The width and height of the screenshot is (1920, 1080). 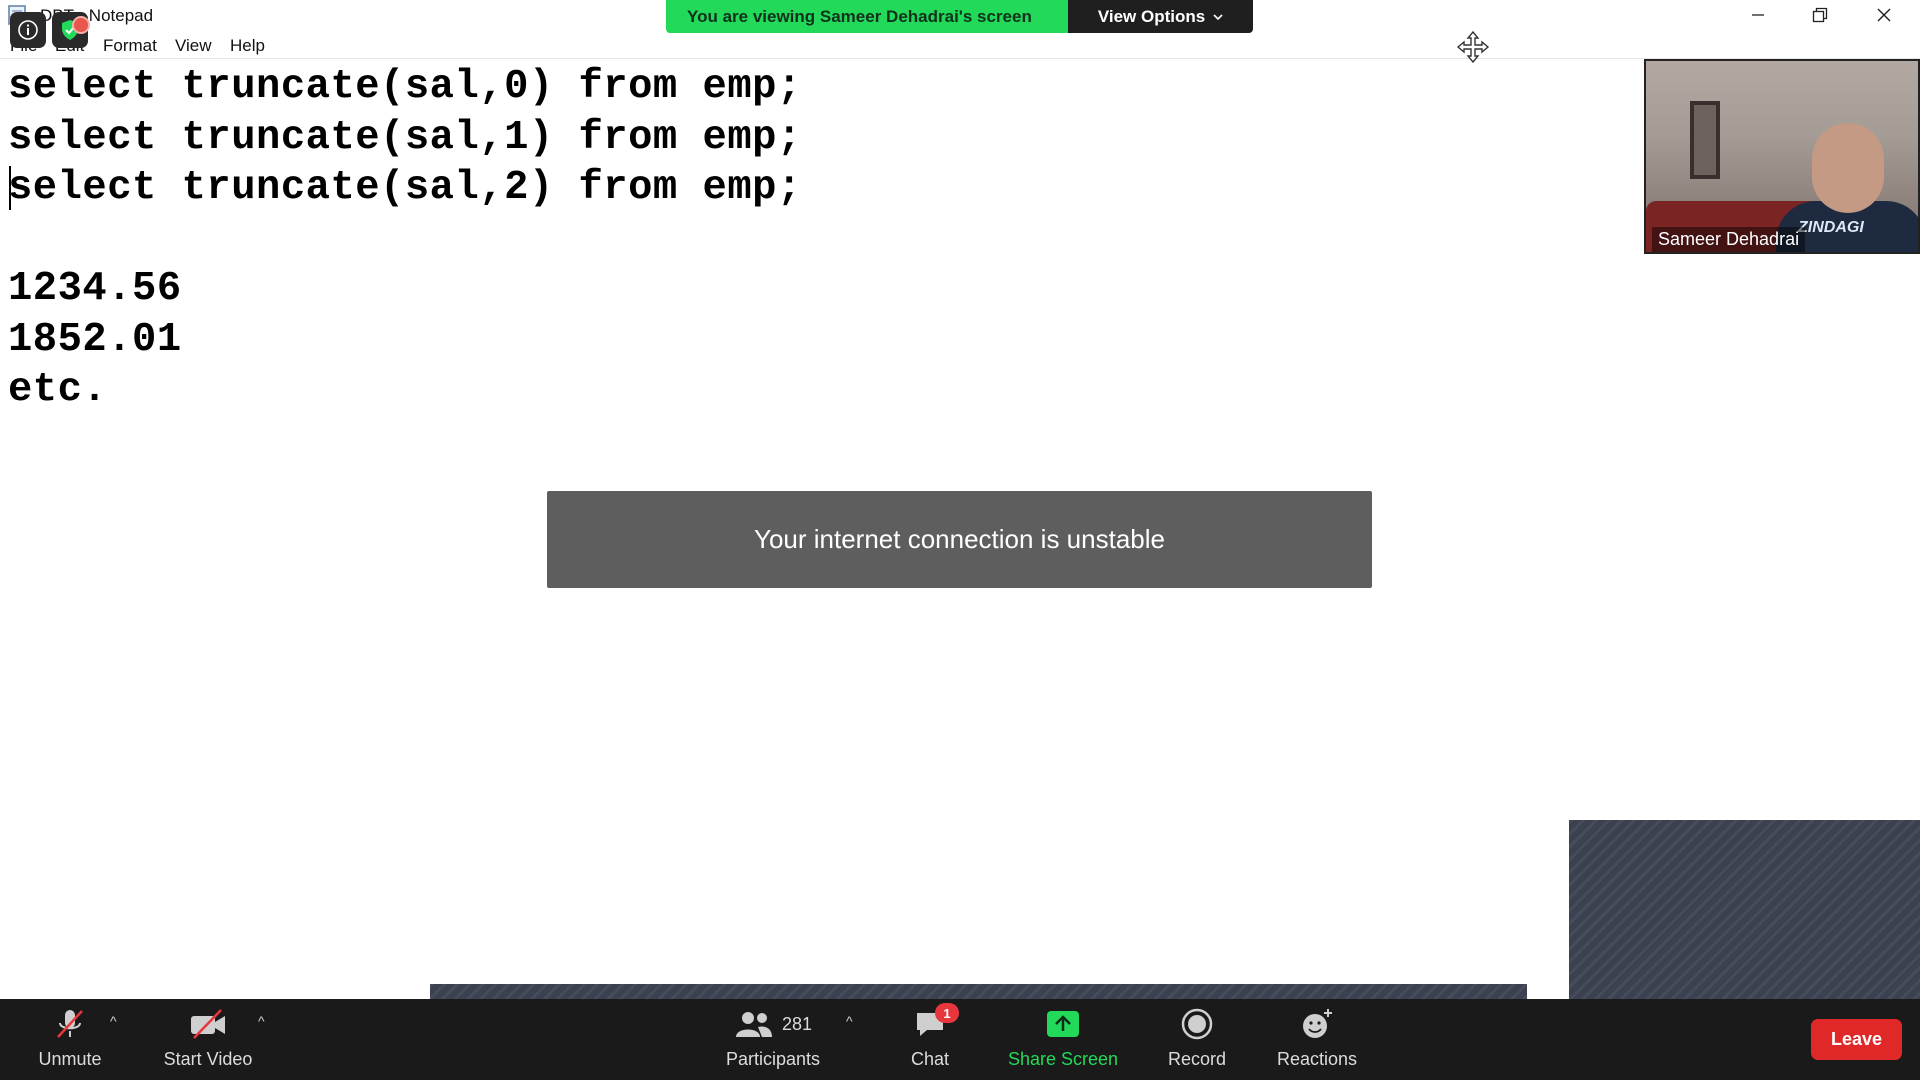 I want to click on chat-button: 1 Chat, so click(x=930, y=1039).